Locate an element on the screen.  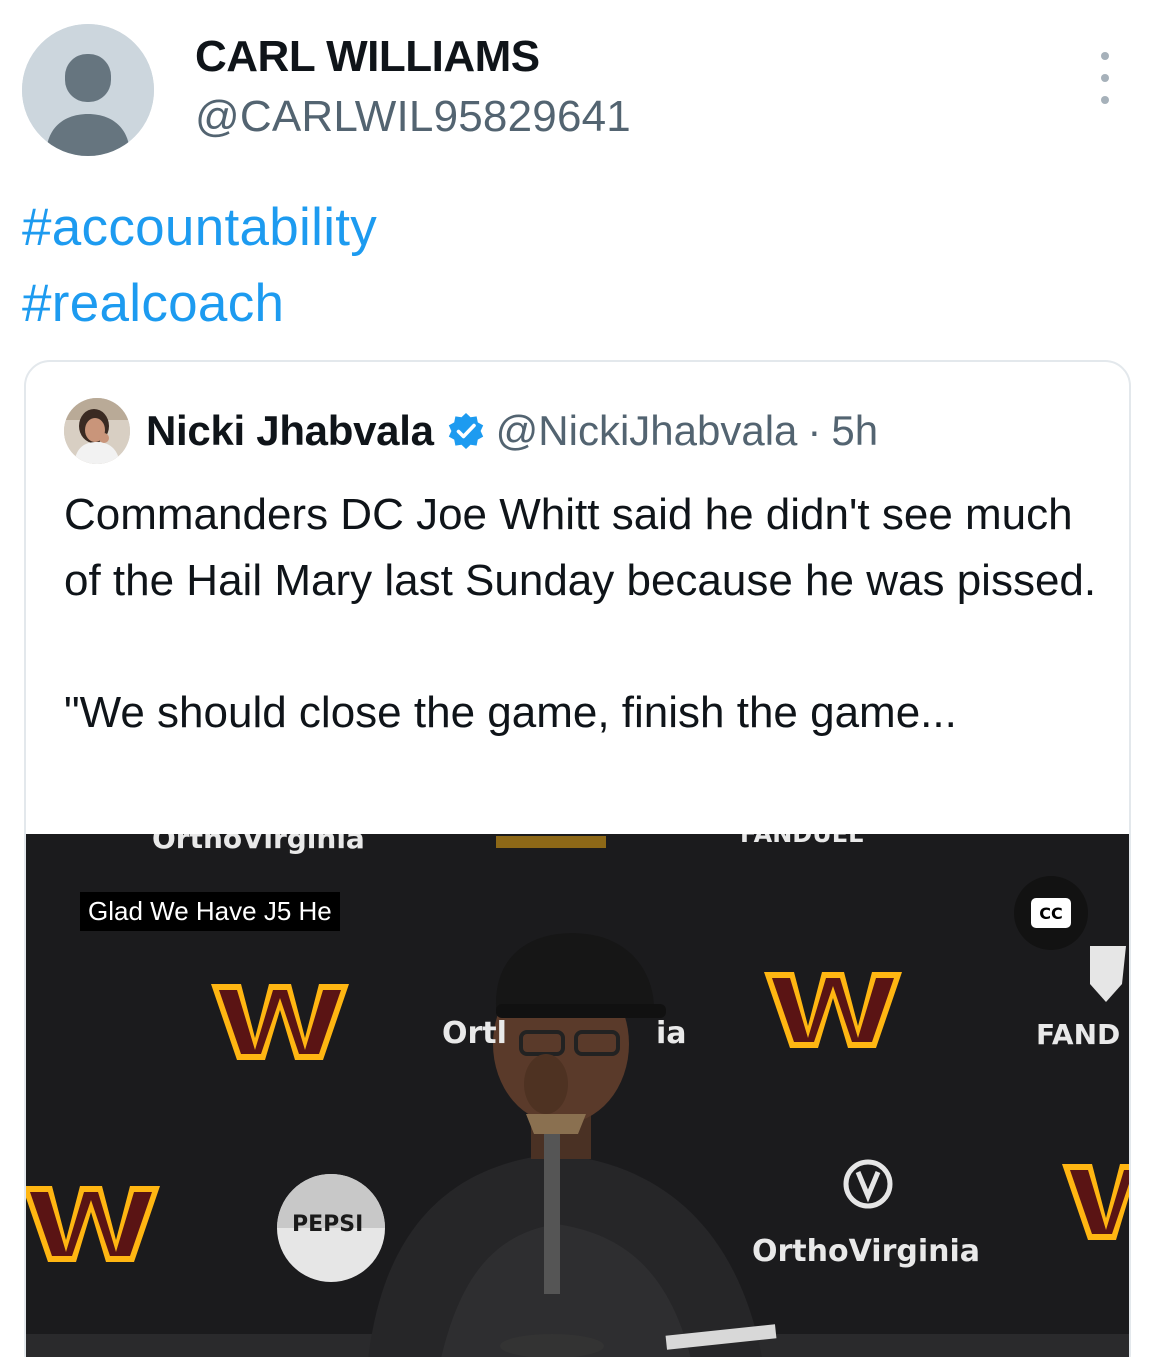
closed-captions-icon: CC is located at coordinates (1051, 913).